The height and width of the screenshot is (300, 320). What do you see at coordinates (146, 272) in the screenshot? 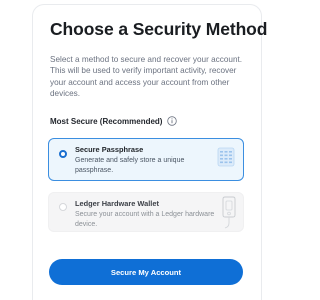
I see `secure-my-account-button: Secure My Account` at bounding box center [146, 272].